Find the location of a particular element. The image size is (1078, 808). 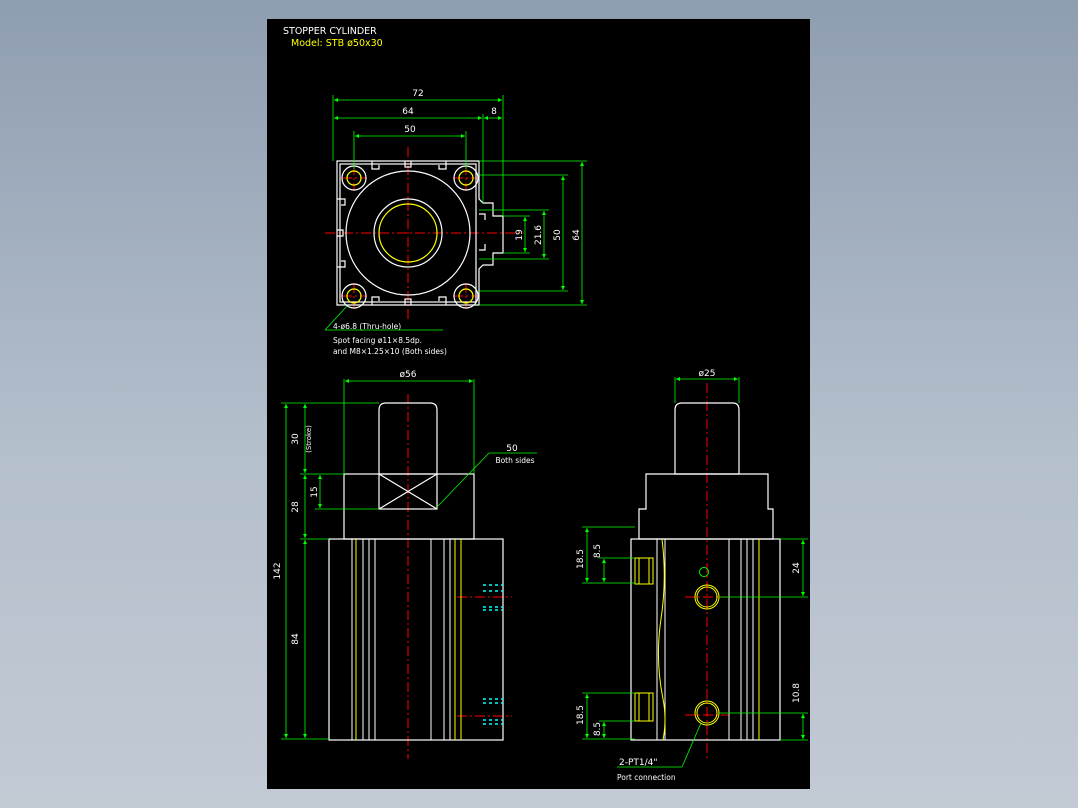

side-view-dimensions is located at coordinates (695, 572).